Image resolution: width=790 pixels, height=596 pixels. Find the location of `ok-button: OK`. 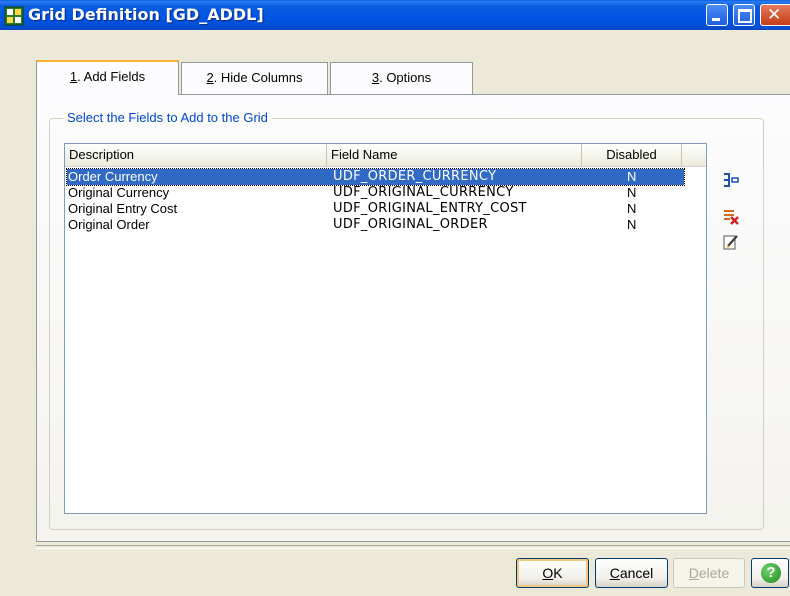

ok-button: OK is located at coordinates (552, 573).